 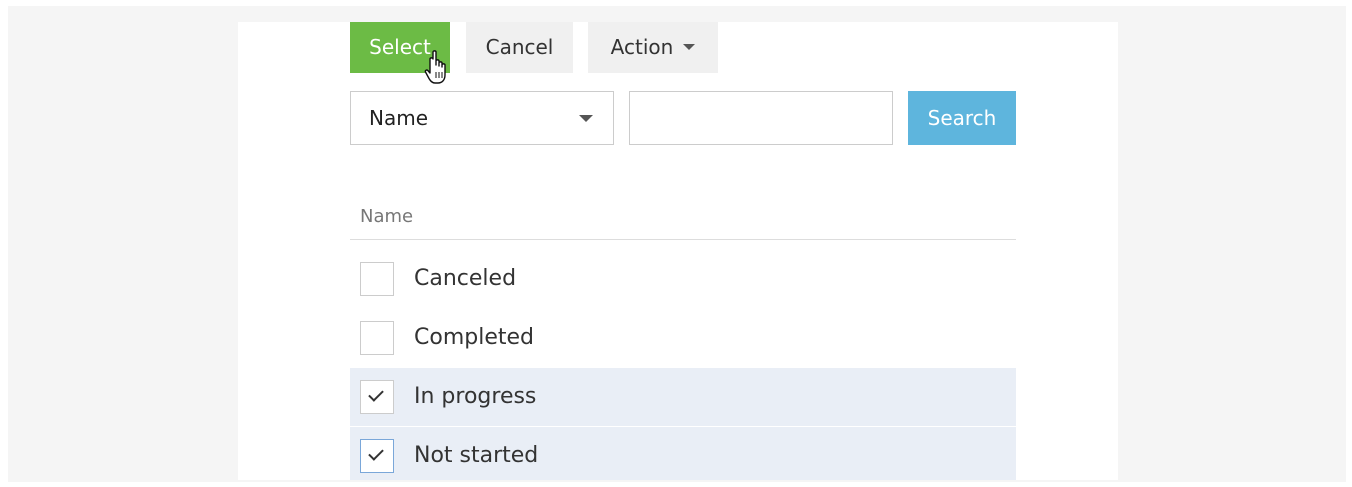 I want to click on search-button: Search, so click(x=962, y=118).